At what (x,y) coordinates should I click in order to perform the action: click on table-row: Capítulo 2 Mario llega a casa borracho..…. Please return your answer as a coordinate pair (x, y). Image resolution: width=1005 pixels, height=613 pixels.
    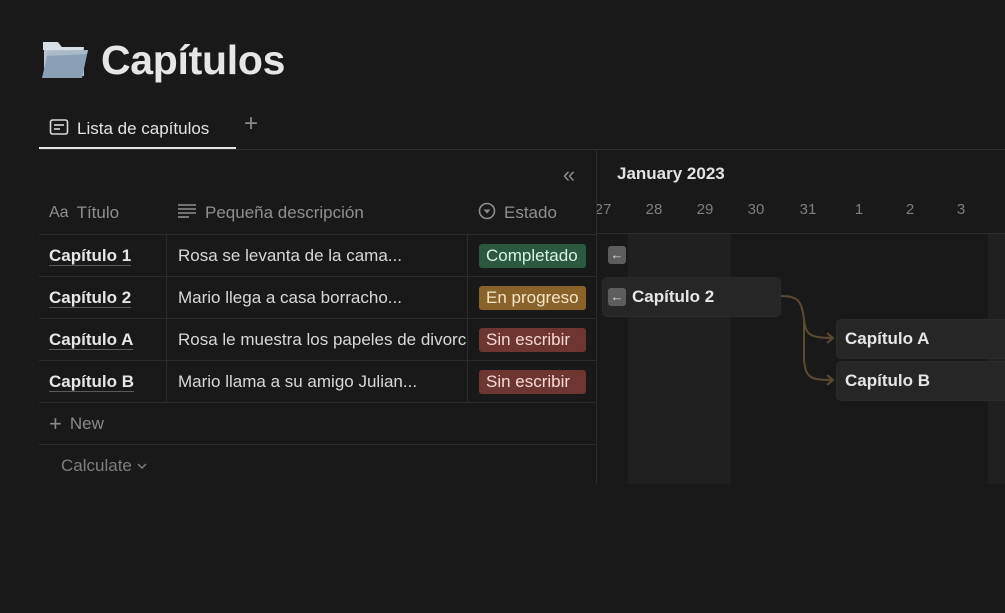
    Looking at the image, I should click on (317, 297).